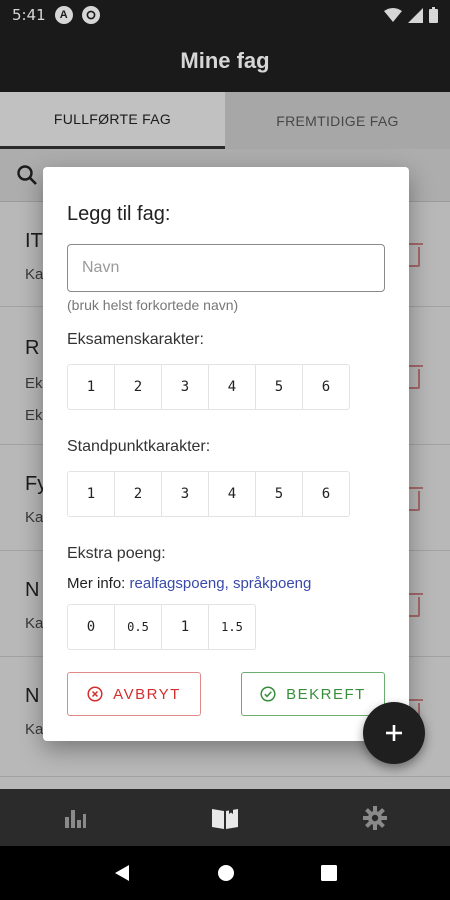 Image resolution: width=450 pixels, height=900 pixels. I want to click on more-info-line: Mer info: realfagspoeng, språkpoeng, so click(189, 583).